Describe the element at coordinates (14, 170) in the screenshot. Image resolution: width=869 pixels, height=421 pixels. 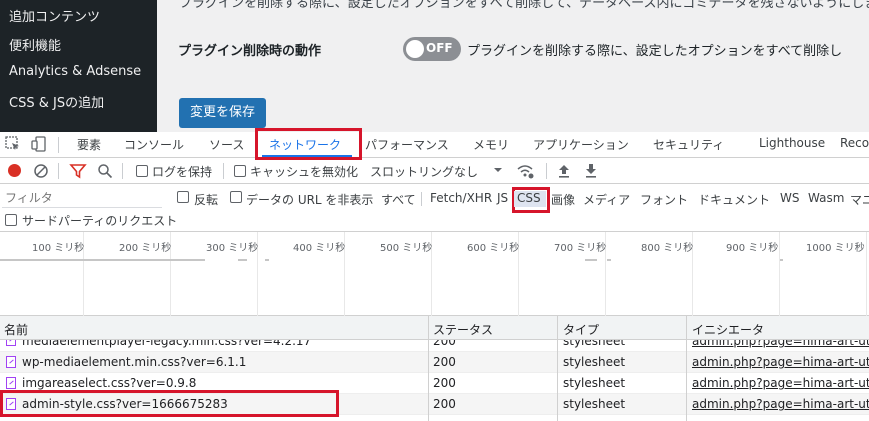
I see `record-icon` at that location.